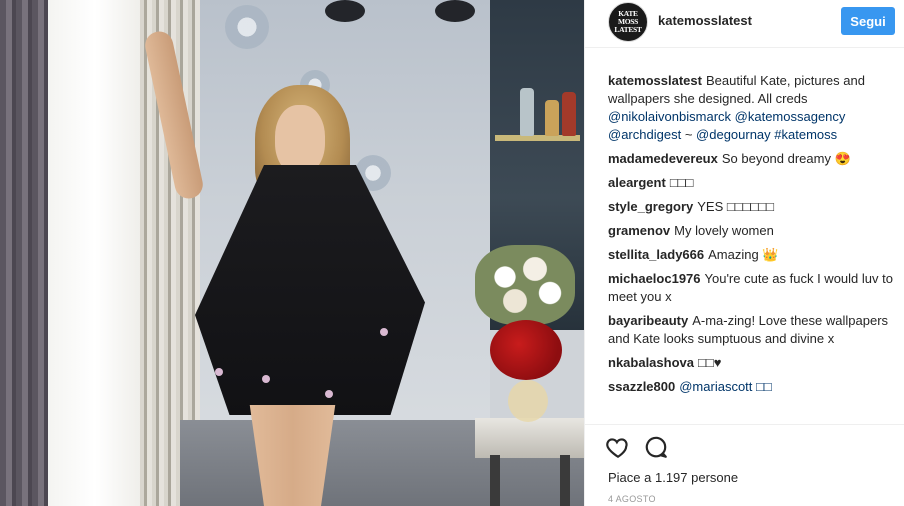 The image size is (904, 506). What do you see at coordinates (736, 206) in the screenshot?
I see `comment-text: YES □□□□□□` at bounding box center [736, 206].